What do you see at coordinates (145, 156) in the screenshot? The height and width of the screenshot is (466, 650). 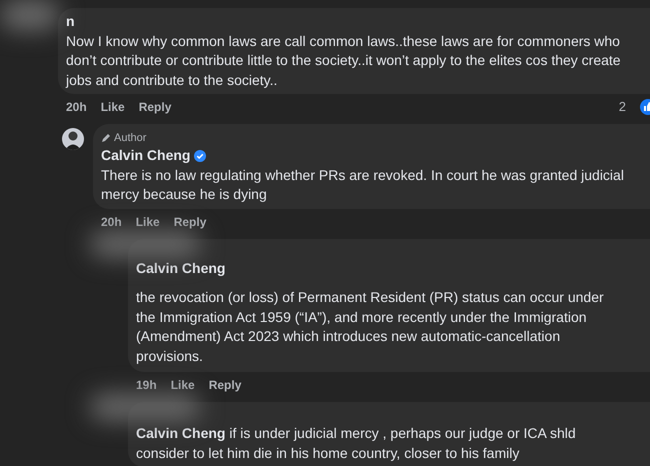 I see `author-name: Calvin Cheng` at bounding box center [145, 156].